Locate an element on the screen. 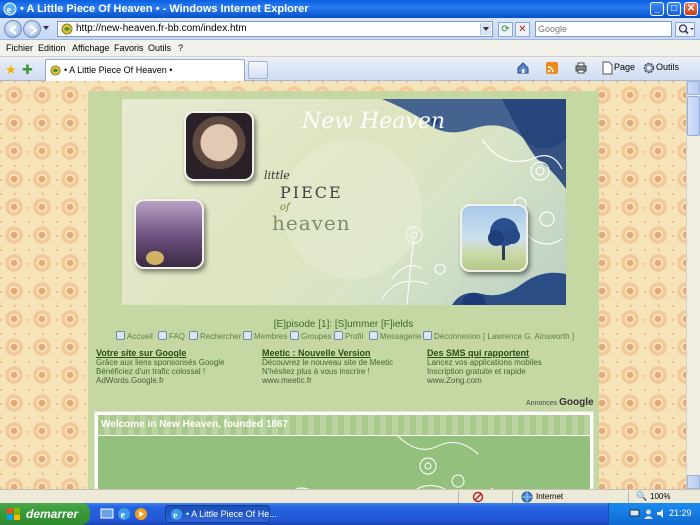  scroll-up-button is located at coordinates (693, 88).